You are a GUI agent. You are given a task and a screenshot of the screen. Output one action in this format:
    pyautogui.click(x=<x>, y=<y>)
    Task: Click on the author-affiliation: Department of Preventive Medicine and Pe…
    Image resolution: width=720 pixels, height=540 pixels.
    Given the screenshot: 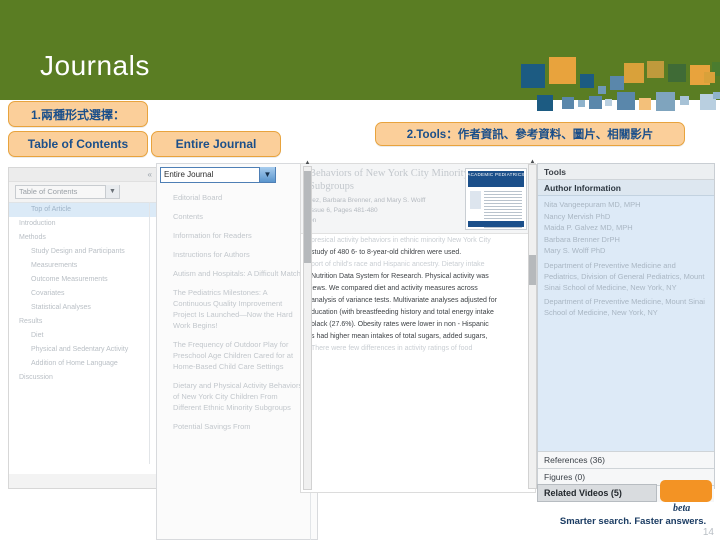 What is the action you would take?
    pyautogui.click(x=624, y=276)
    